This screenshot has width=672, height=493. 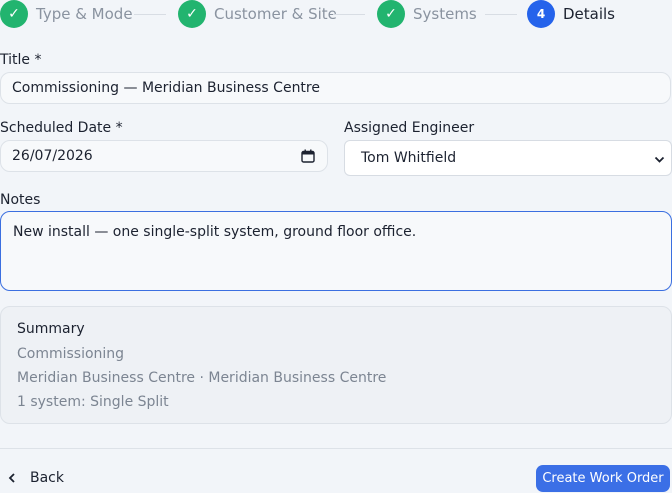 I want to click on step-systems: ✓ Systems, so click(x=427, y=14).